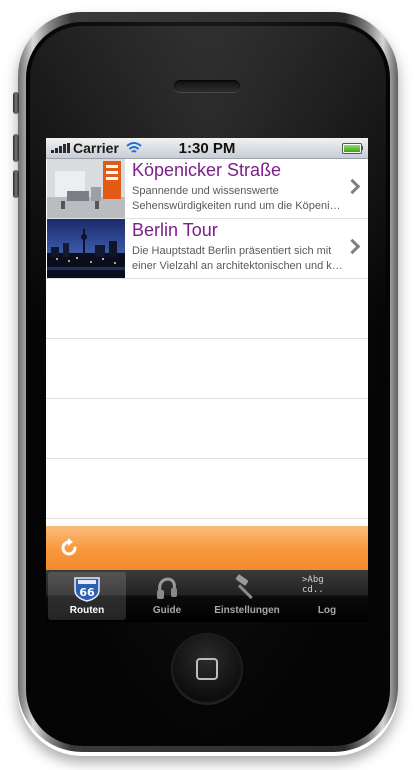 The height and width of the screenshot is (770, 414). What do you see at coordinates (362, 148) in the screenshot?
I see `battery-nub` at bounding box center [362, 148].